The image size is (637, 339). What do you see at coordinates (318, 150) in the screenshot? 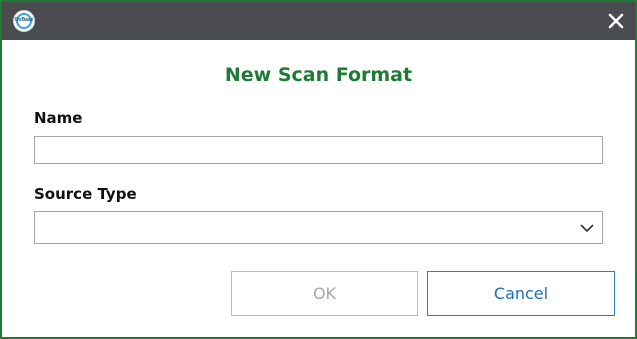
I see `name-input` at bounding box center [318, 150].